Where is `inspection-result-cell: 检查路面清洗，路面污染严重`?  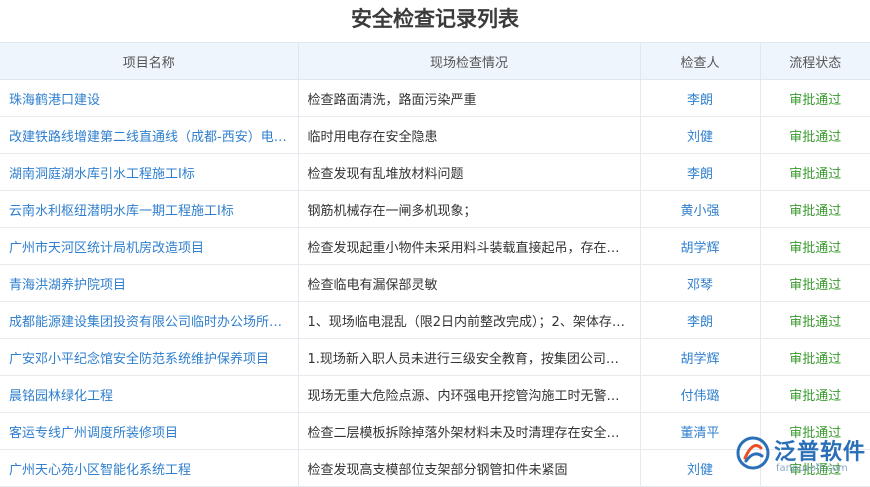 inspection-result-cell: 检查路面清洗，路面污染严重 is located at coordinates (469, 98).